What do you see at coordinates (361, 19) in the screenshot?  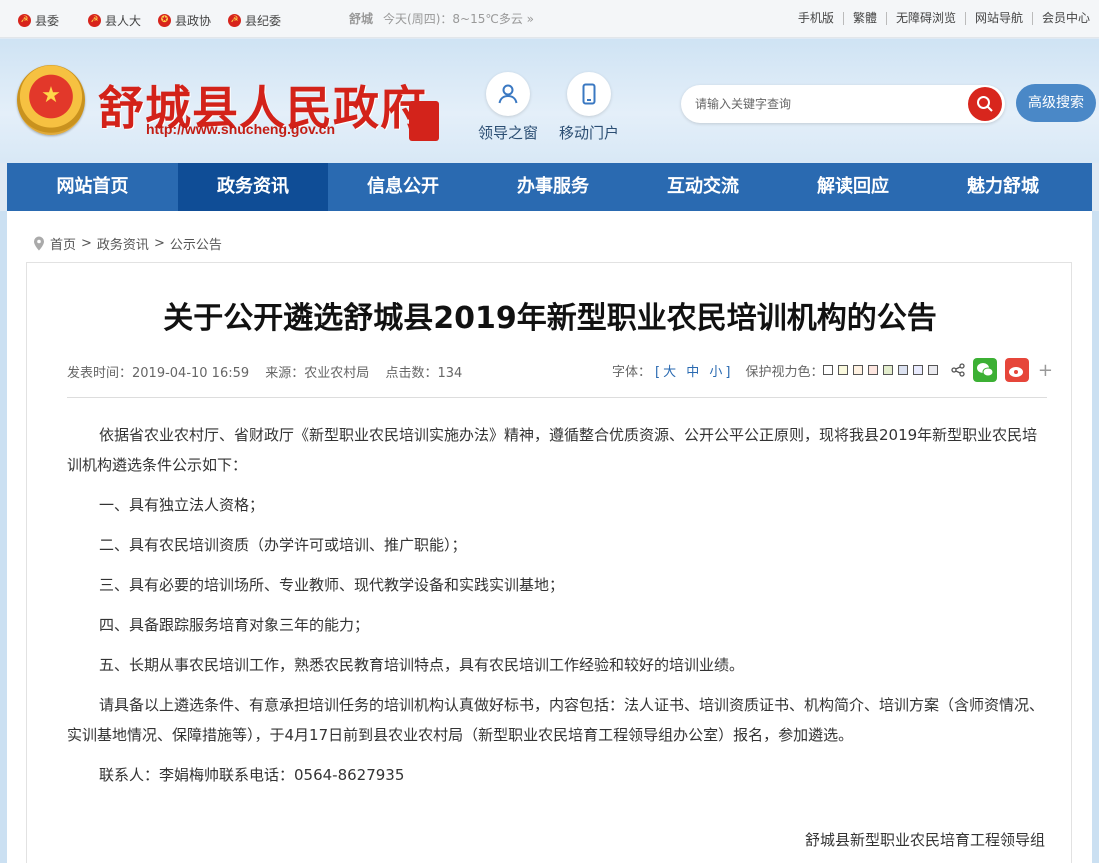 I see `weather-city: 舒城` at bounding box center [361, 19].